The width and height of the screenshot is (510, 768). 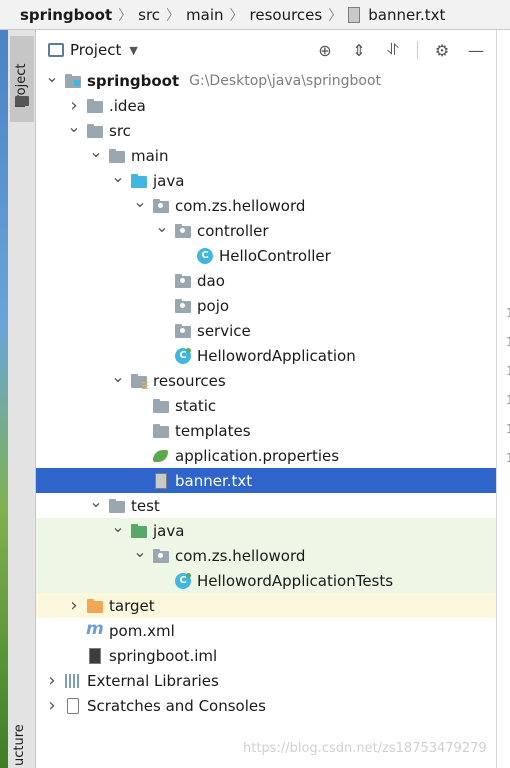 I want to click on desktop-background, so click(x=4, y=399).